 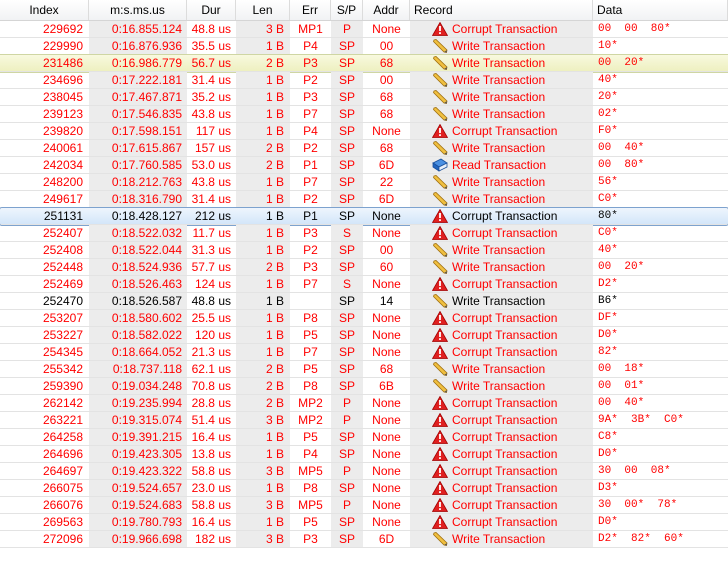 What do you see at coordinates (138, 403) in the screenshot?
I see `row-timestamp: 0:19.235.994` at bounding box center [138, 403].